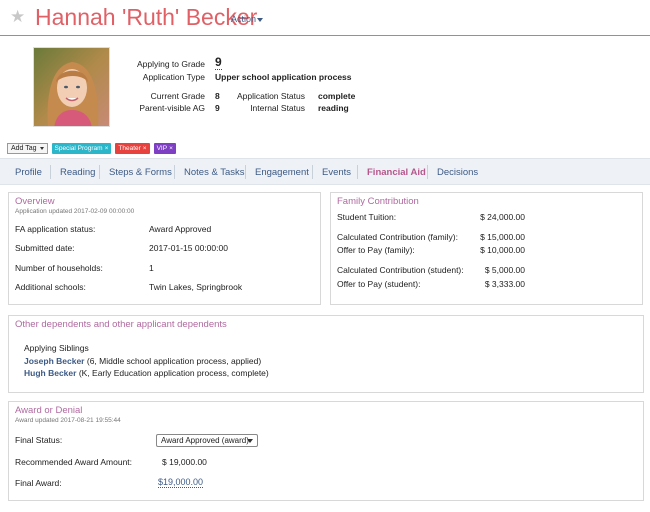  I want to click on calc-contribution-student-label: Calculated Contribution (student):, so click(400, 270).